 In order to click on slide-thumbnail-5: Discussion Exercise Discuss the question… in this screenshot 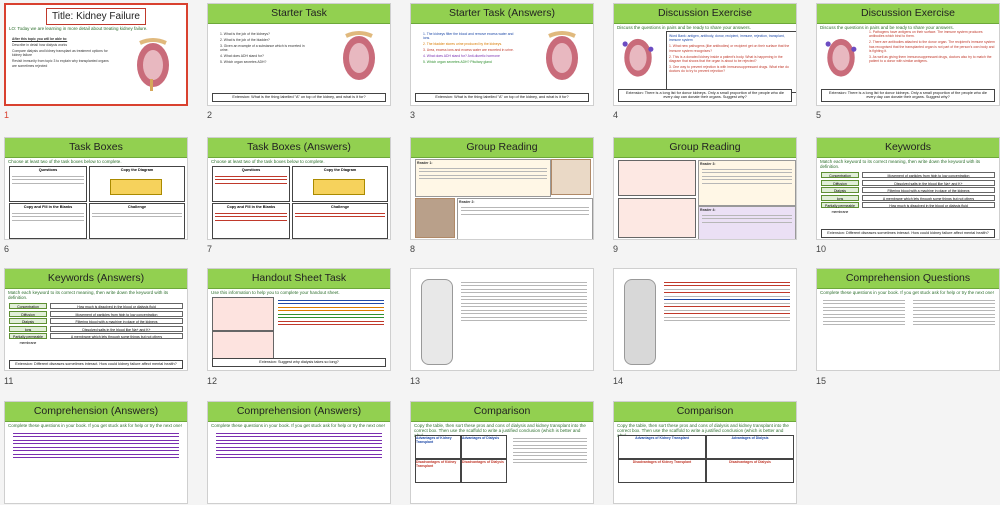, I will do `click(908, 54)`.